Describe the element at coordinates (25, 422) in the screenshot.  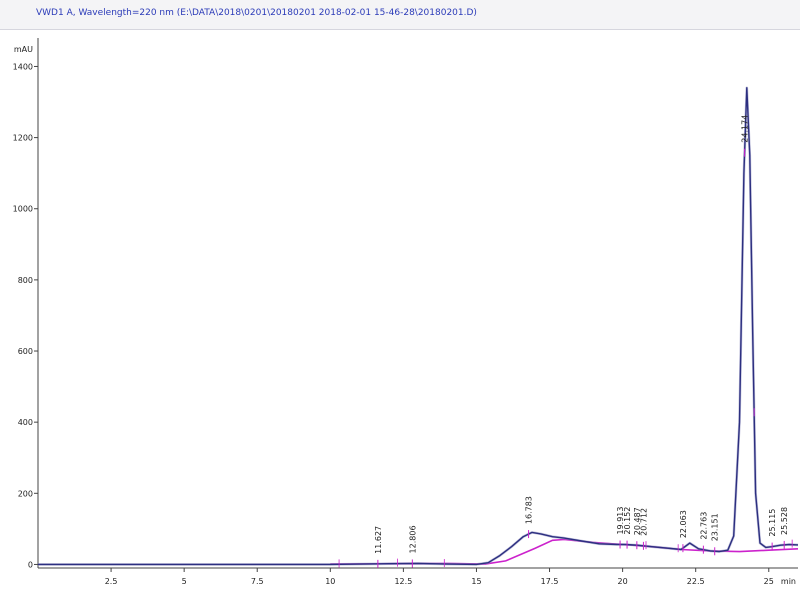
I see `y-tick-label: 400` at that location.